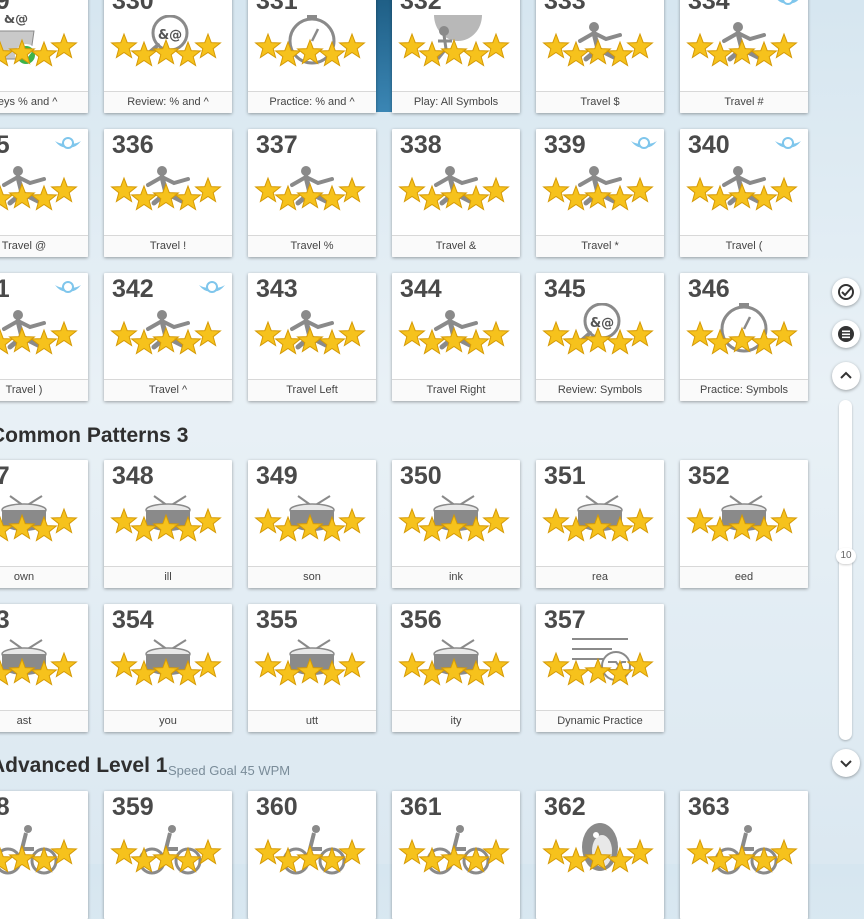 This screenshot has width=864, height=919. I want to click on lesson-tile: &@ 345 Review: Symbols, so click(600, 337).